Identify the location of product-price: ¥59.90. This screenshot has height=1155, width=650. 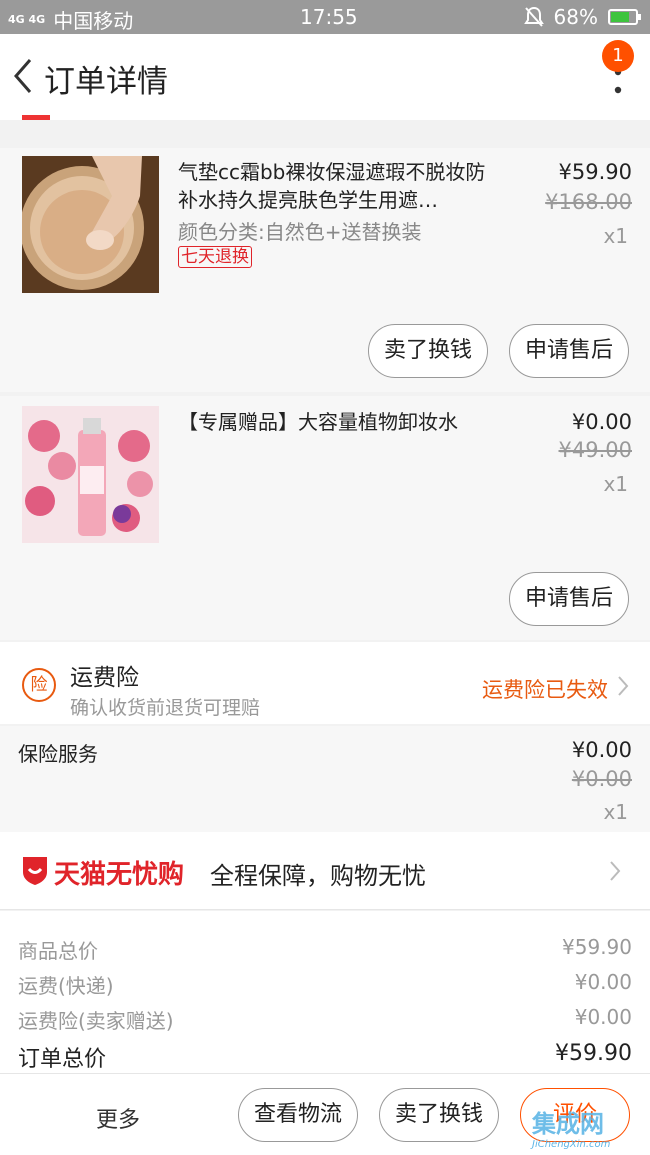
(595, 172).